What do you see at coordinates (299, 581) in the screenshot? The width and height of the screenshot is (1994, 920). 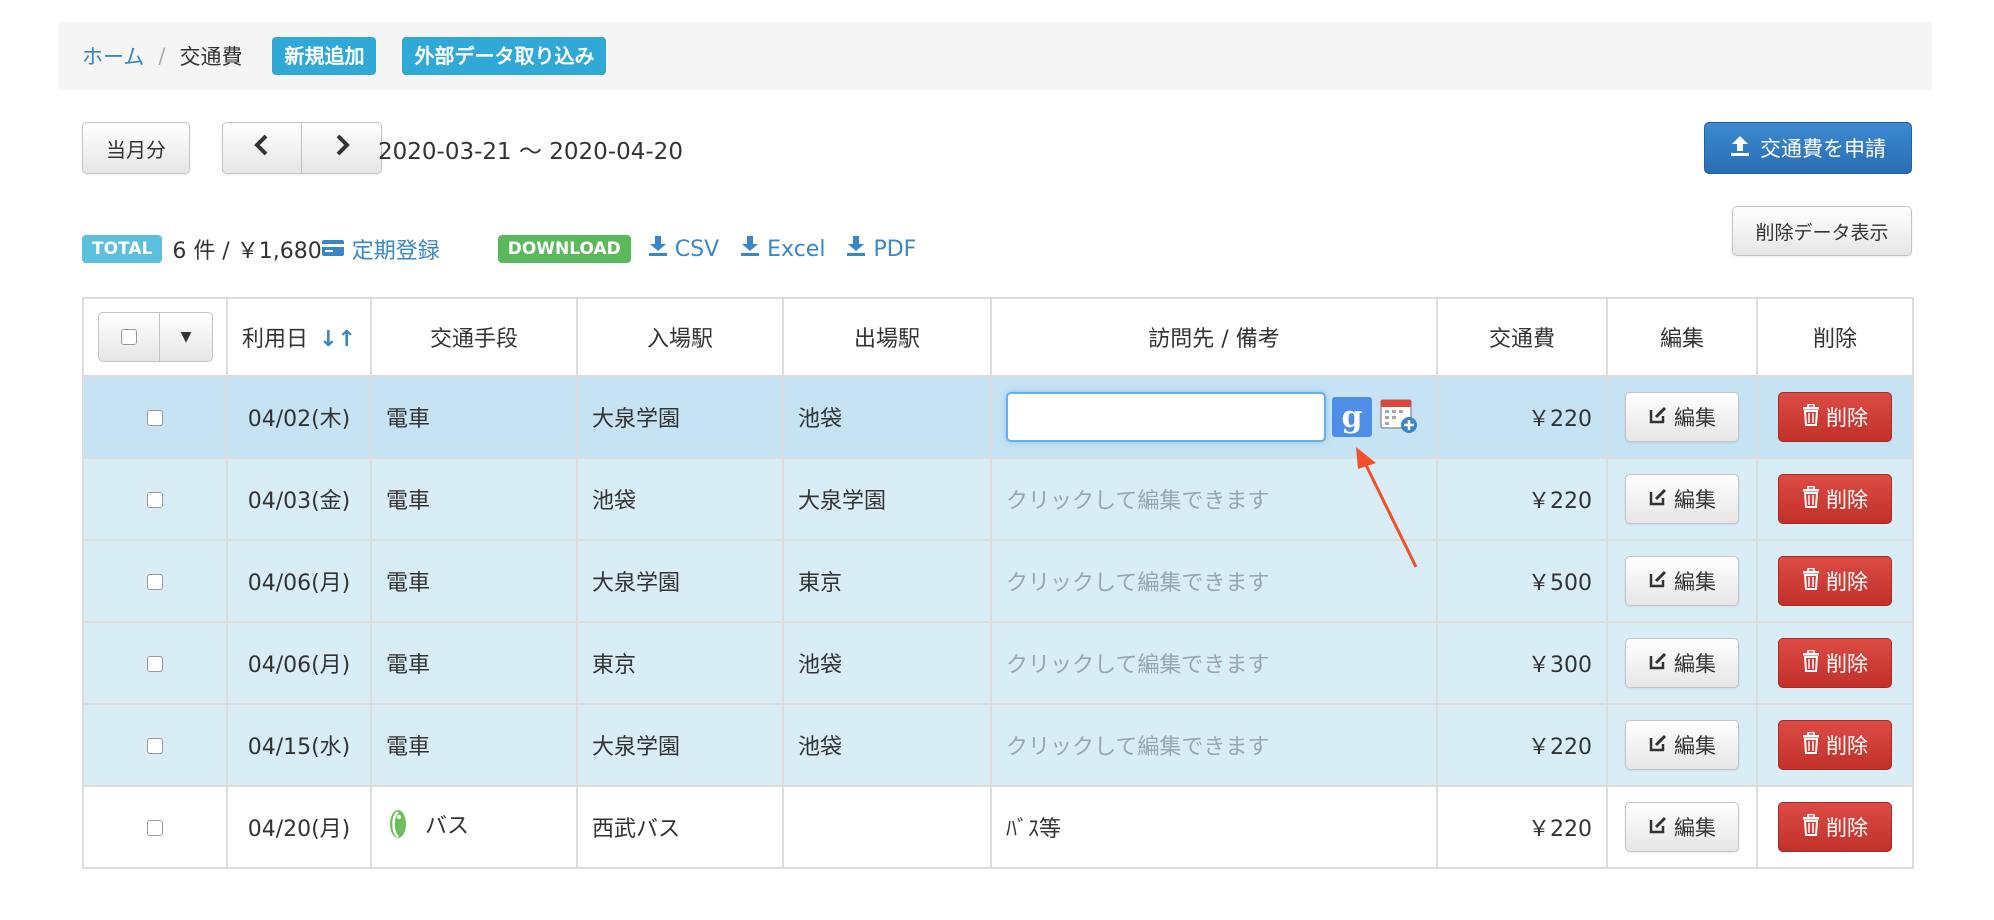 I see `date-cell: 04/06(月)` at bounding box center [299, 581].